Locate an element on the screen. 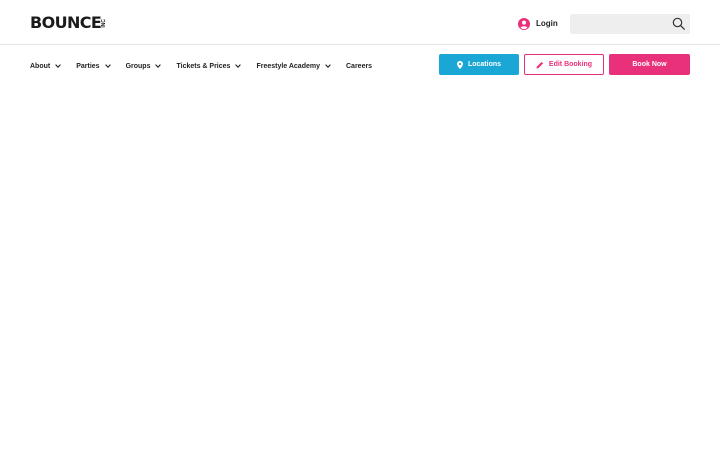 This screenshot has height=450, width=720. nav-item-tickets-prices: Tickets & Prices is located at coordinates (209, 66).